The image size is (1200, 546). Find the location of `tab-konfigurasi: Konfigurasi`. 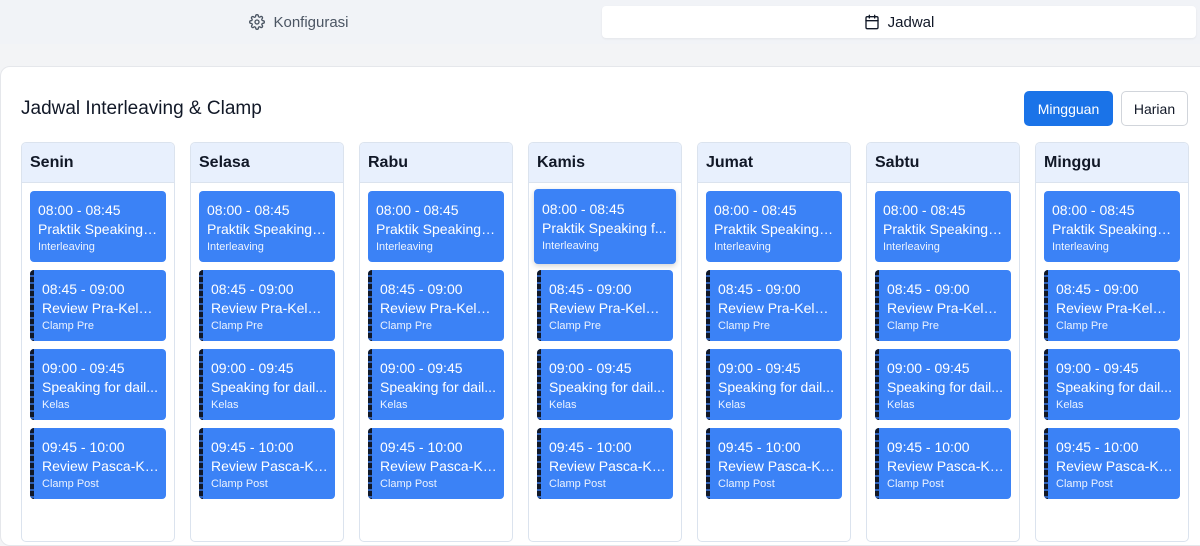

tab-konfigurasi: Konfigurasi is located at coordinates (299, 22).